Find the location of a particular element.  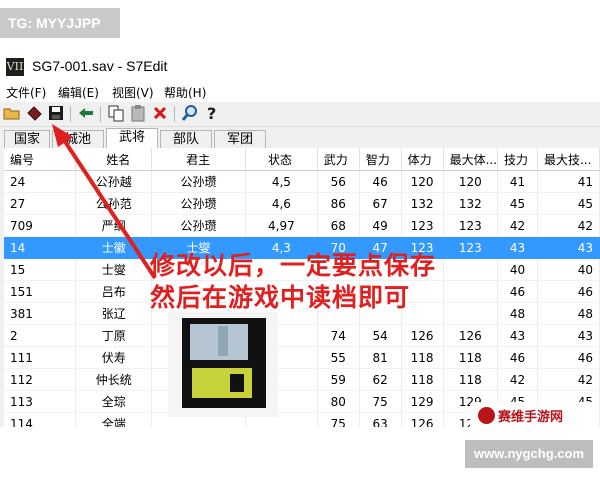

floppy-disk-icon is located at coordinates (223, 364).